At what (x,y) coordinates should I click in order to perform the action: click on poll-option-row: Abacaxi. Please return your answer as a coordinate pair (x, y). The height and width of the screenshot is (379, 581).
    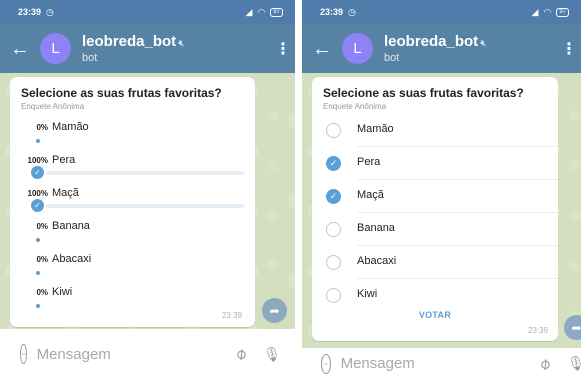
    Looking at the image, I should click on (435, 263).